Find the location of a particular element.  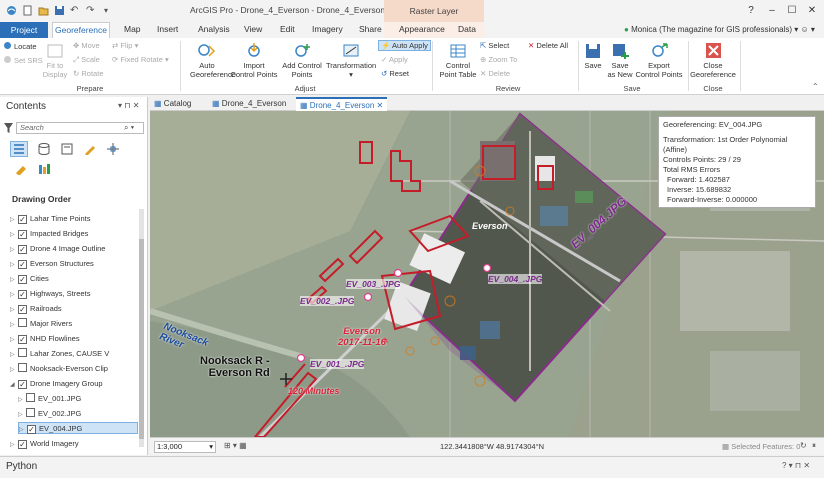

tab-analysis: Analysis is located at coordinates (214, 29).